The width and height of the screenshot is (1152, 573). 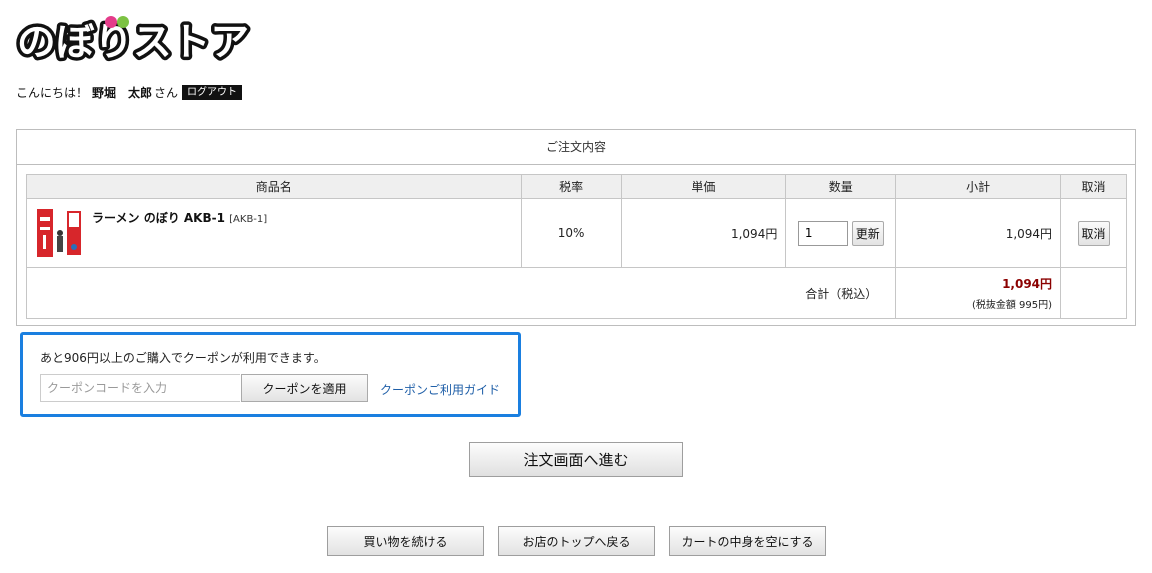 What do you see at coordinates (304, 388) in the screenshot?
I see `apply-coupon-button: クーポンを適用` at bounding box center [304, 388].